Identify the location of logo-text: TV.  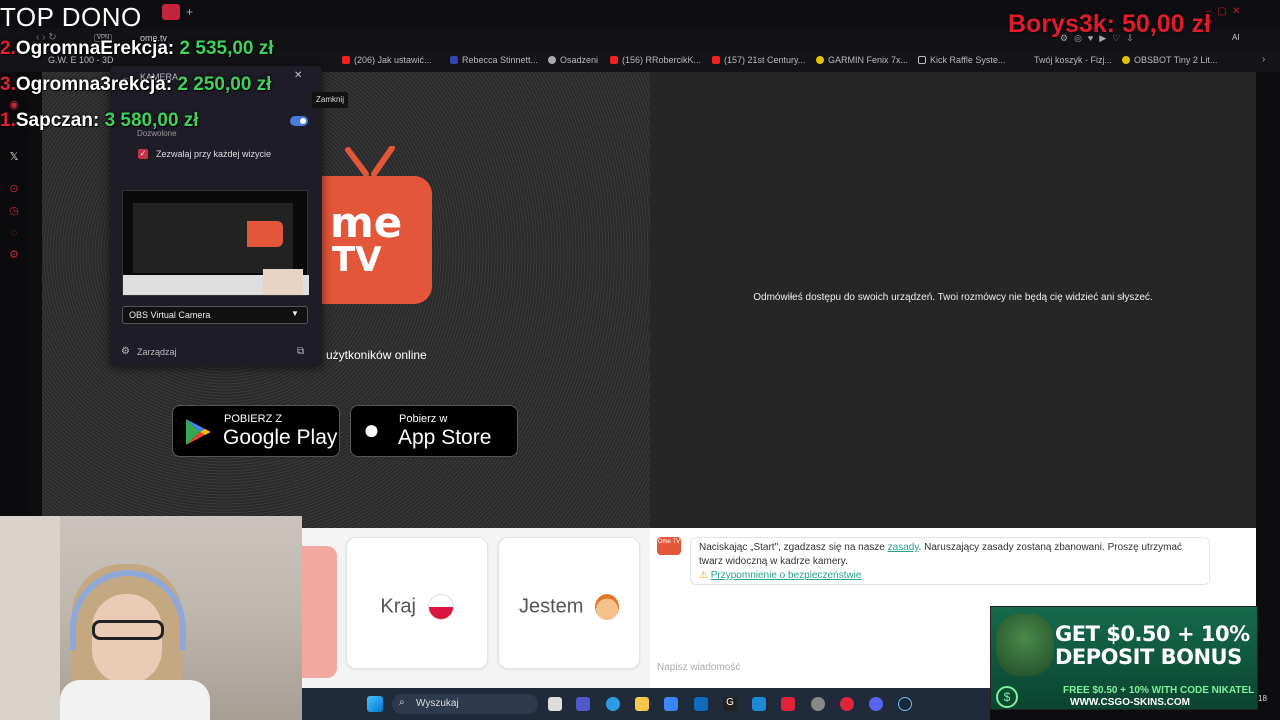
(357, 260).